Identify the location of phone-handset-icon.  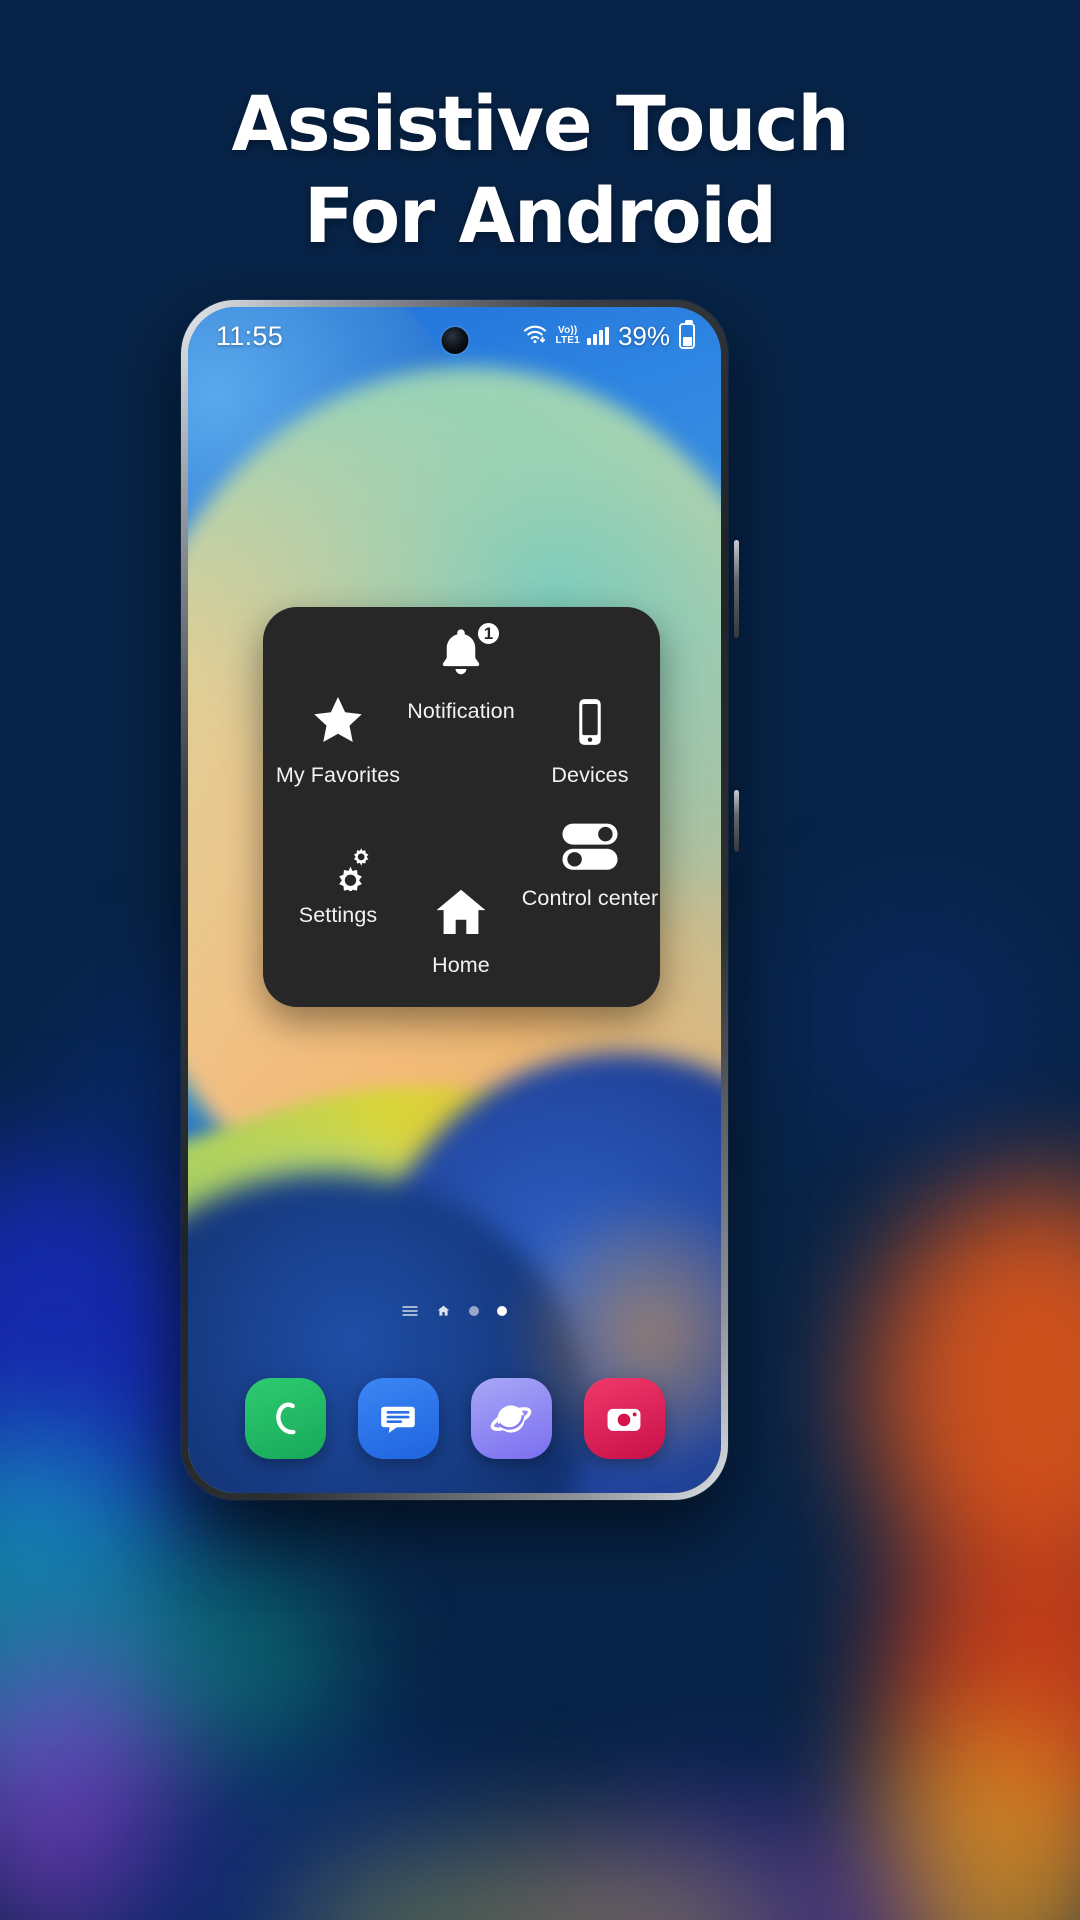
(286, 1418).